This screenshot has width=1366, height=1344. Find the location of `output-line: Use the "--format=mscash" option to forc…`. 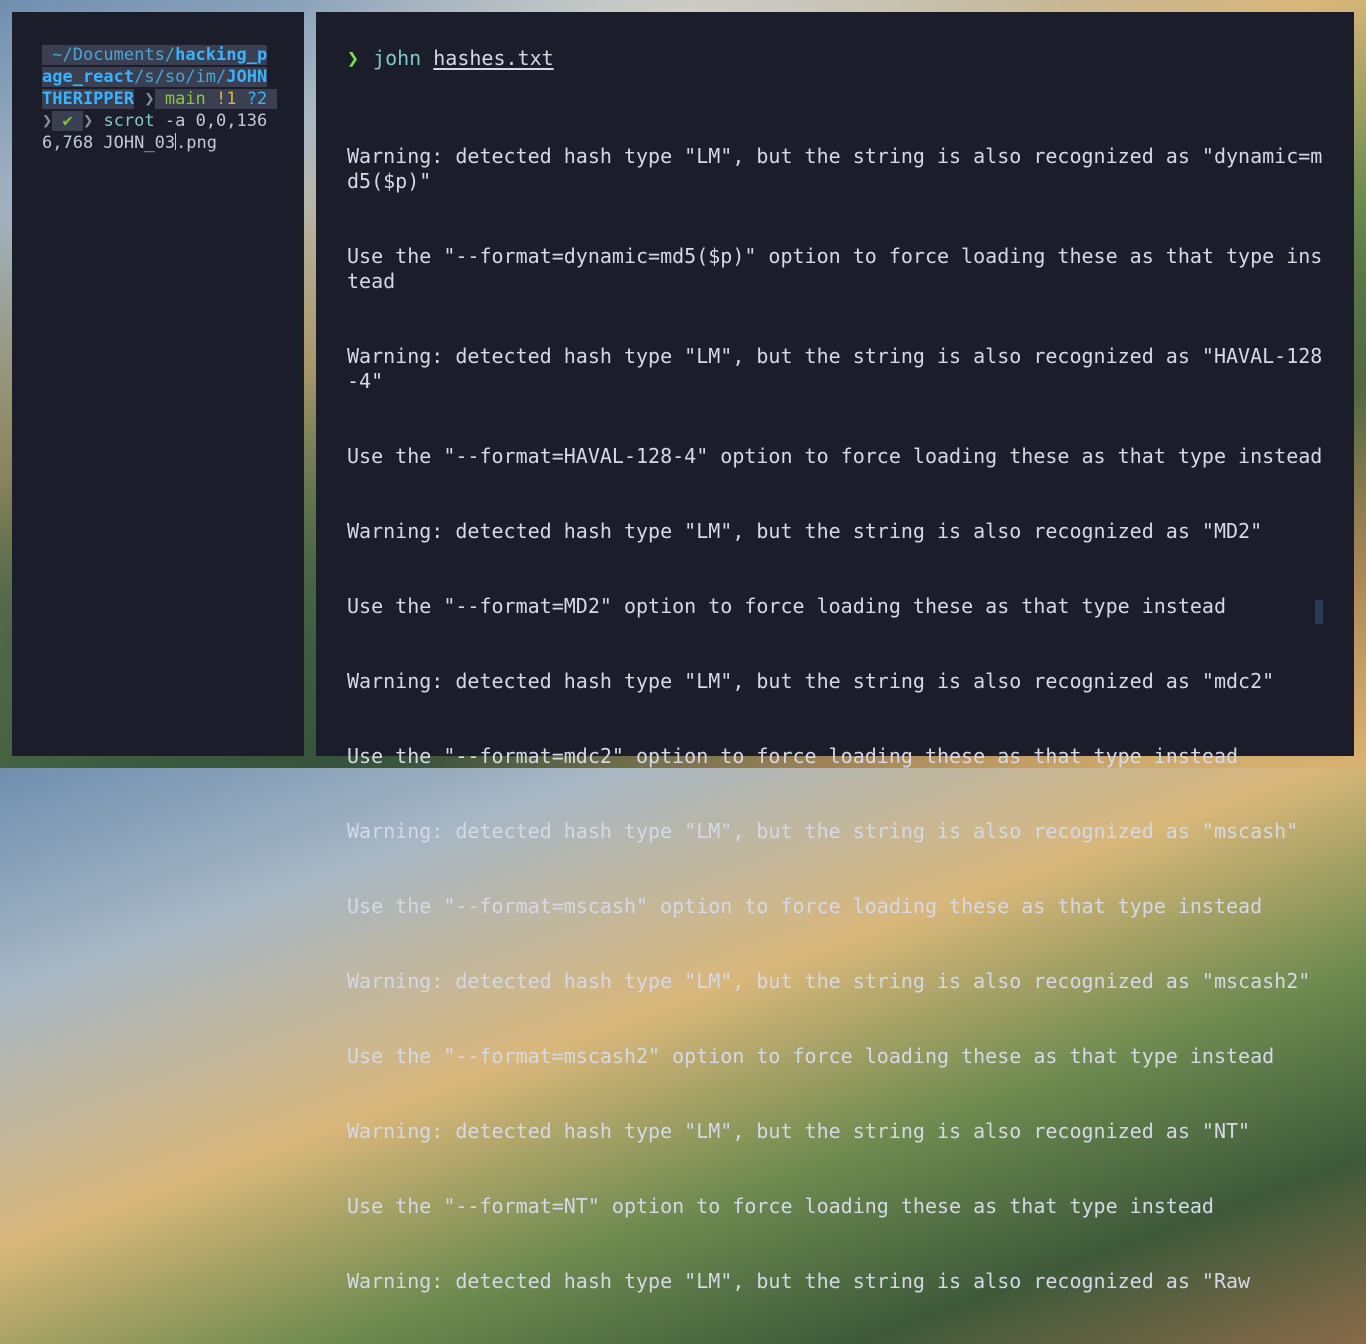

output-line: Use the "--format=mscash" option to forc… is located at coordinates (805, 906).